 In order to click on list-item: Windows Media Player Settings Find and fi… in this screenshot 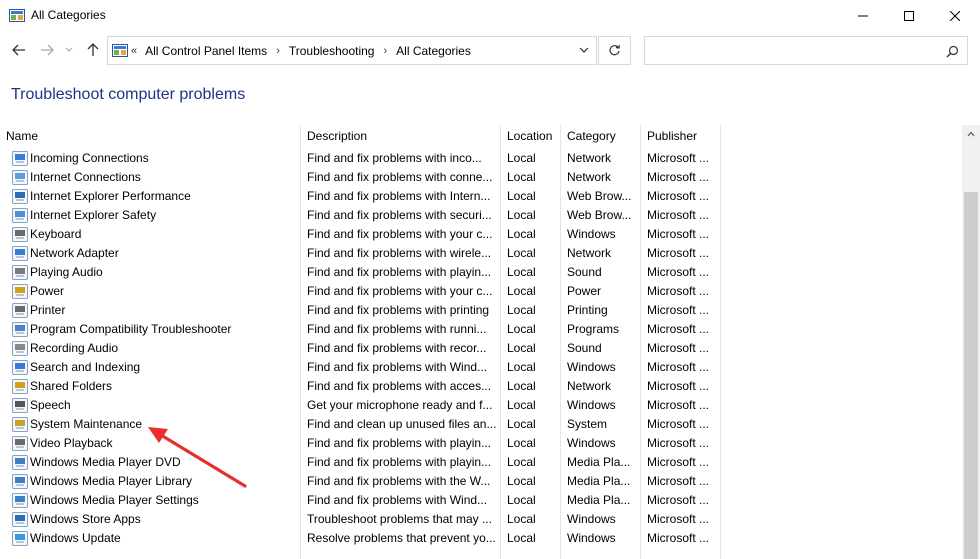, I will do `click(481, 500)`.